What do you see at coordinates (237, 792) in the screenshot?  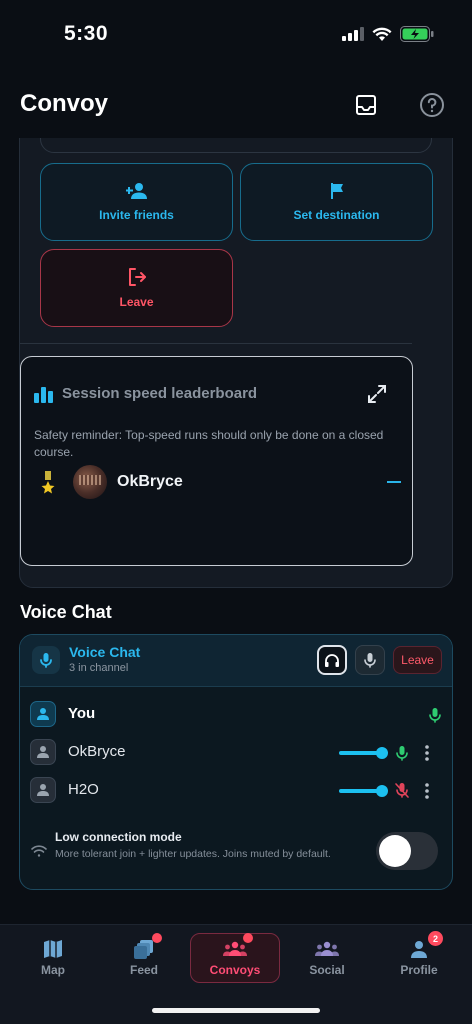 I see `voice-member-row: H2O` at bounding box center [237, 792].